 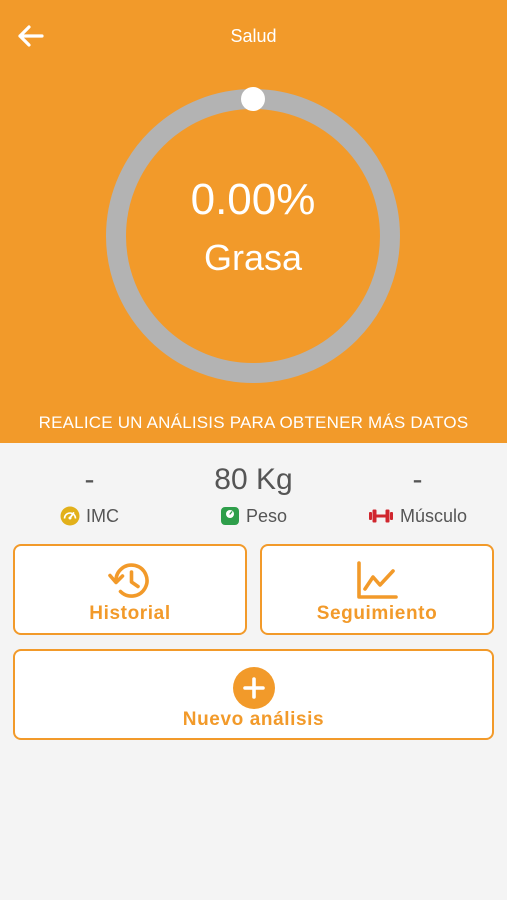 What do you see at coordinates (130, 613) in the screenshot?
I see `historial-label: Historial` at bounding box center [130, 613].